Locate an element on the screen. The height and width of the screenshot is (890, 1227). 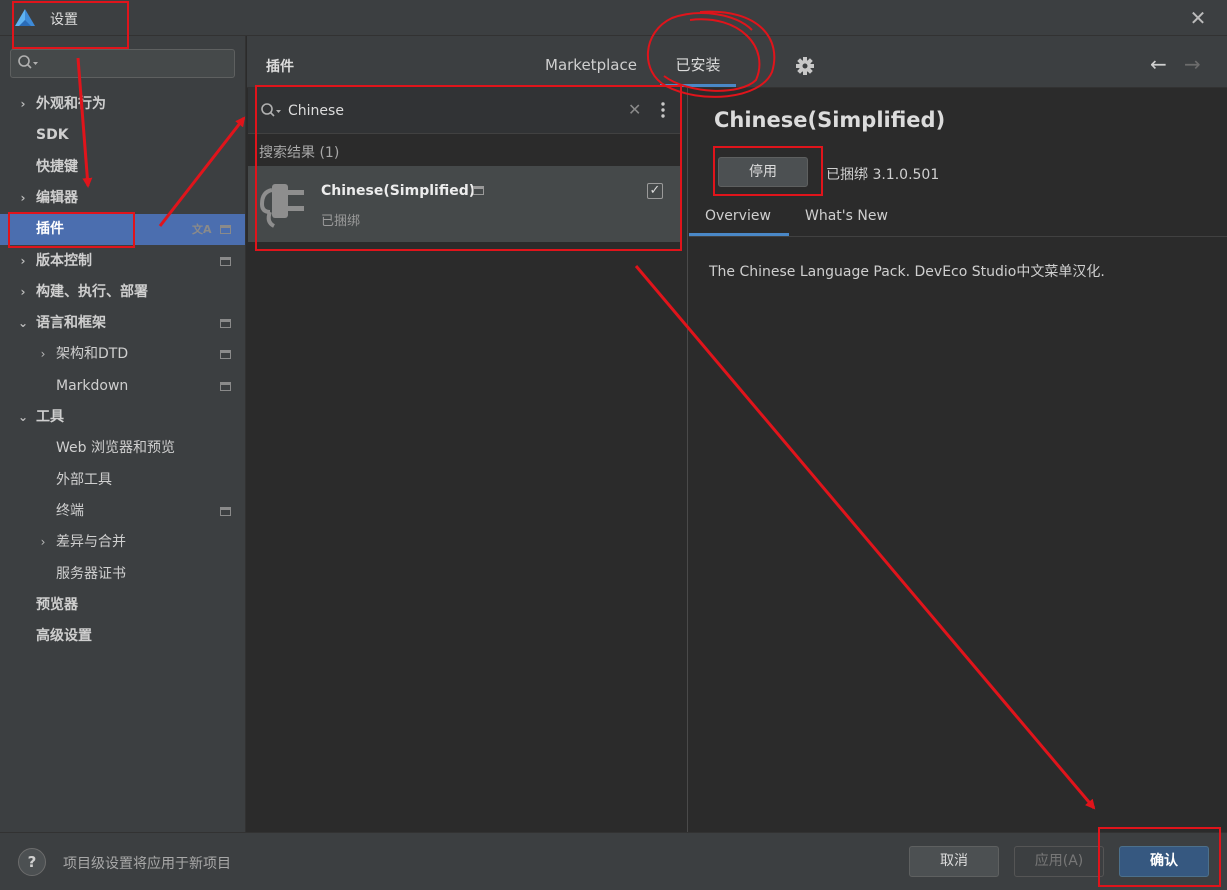
help-icon: ? is located at coordinates (32, 862).